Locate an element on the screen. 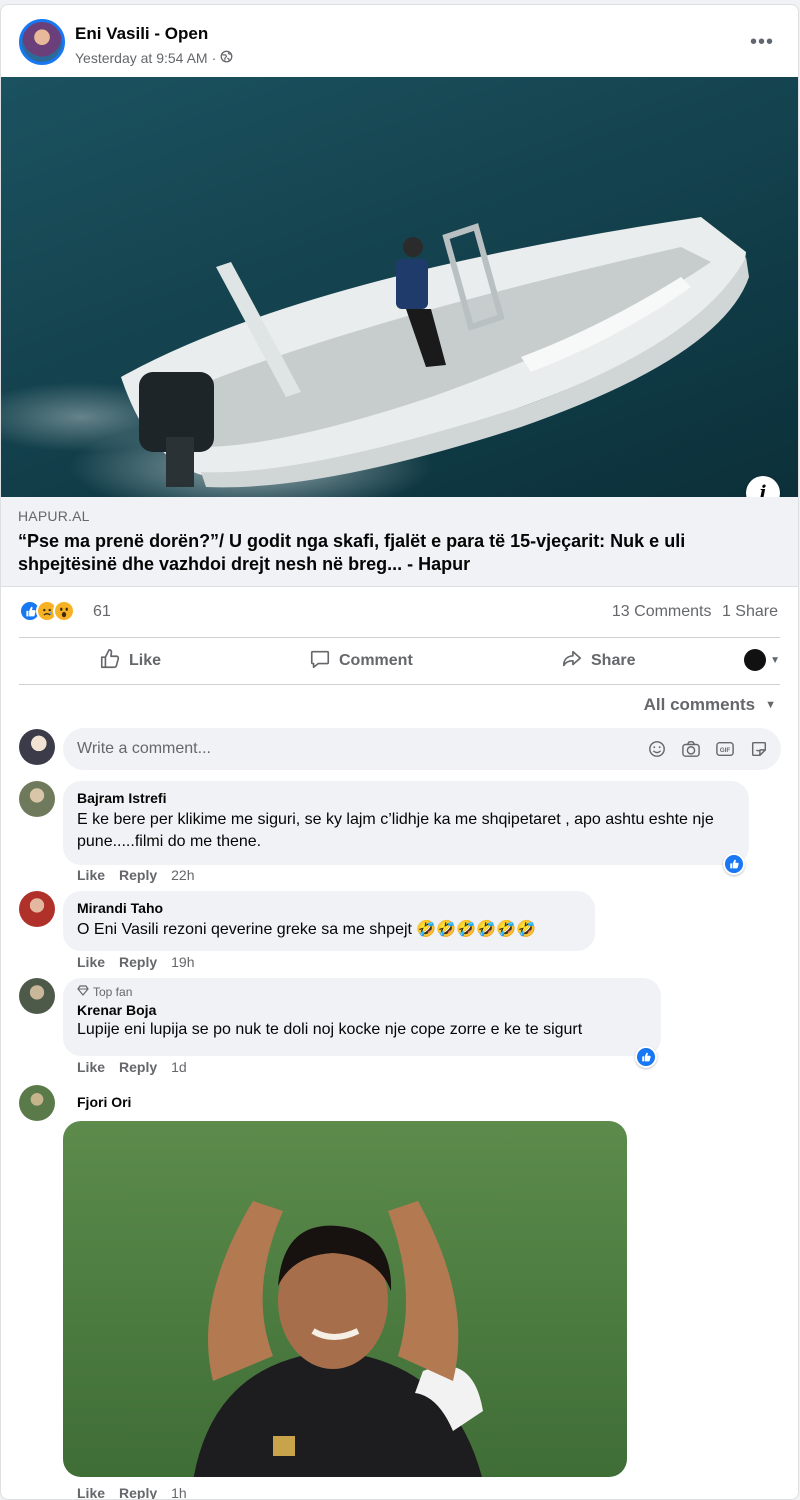  camera-icon is located at coordinates (691, 749).